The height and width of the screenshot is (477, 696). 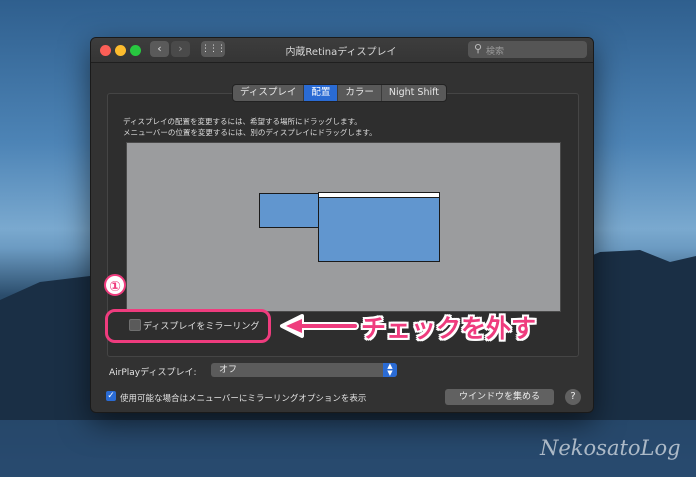 I want to click on callout-text: チェックを外す, so click(x=449, y=328).